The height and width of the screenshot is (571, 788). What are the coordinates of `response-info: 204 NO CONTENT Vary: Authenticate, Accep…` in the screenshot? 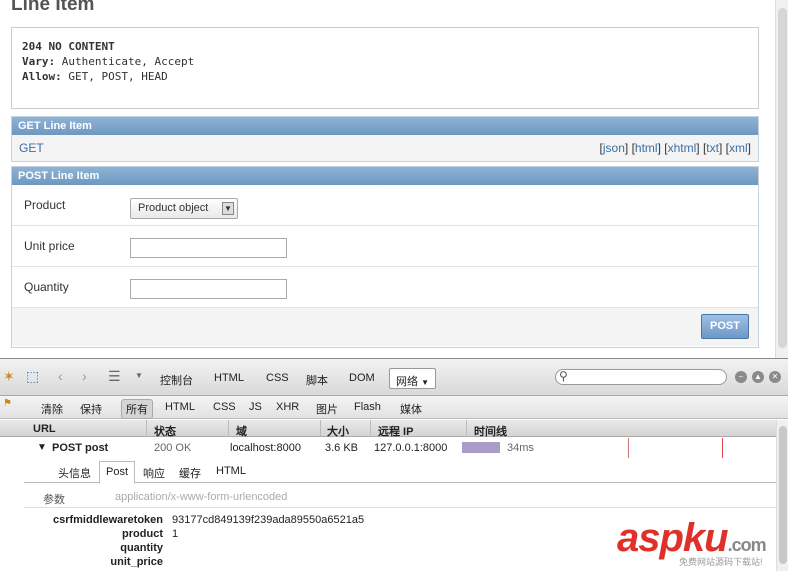 It's located at (385, 68).